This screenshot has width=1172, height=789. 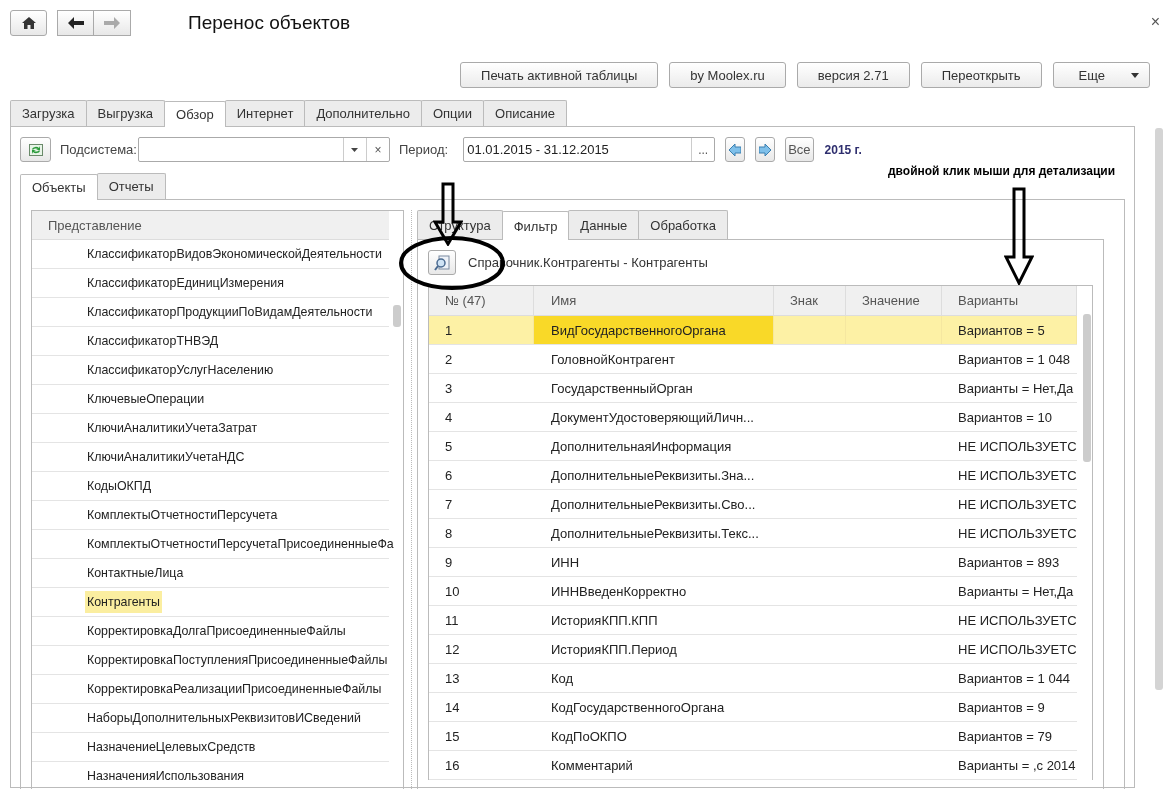 I want to click on table-cell: 1, so click(x=449, y=330).